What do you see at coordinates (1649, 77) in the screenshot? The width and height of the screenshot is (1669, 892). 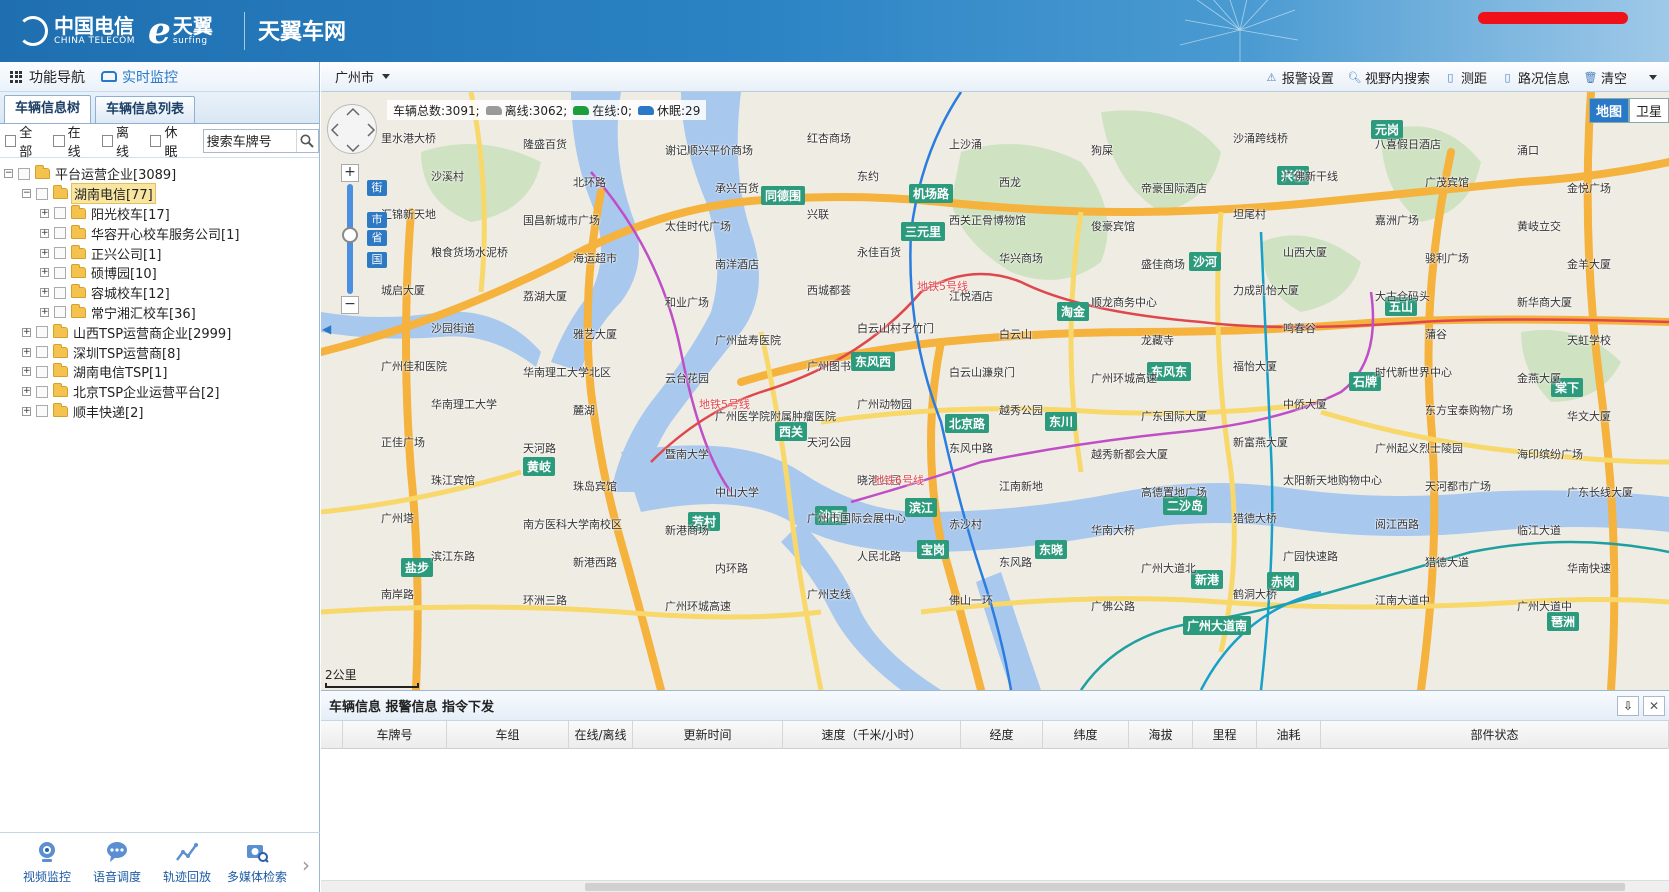 I see `more-dropdown` at bounding box center [1649, 77].